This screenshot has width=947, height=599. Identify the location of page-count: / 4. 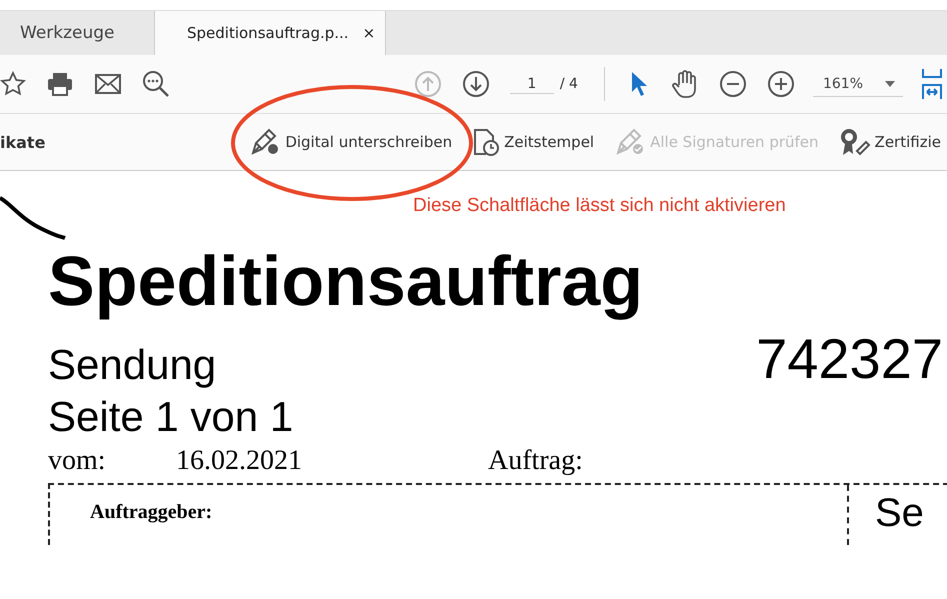
(569, 84).